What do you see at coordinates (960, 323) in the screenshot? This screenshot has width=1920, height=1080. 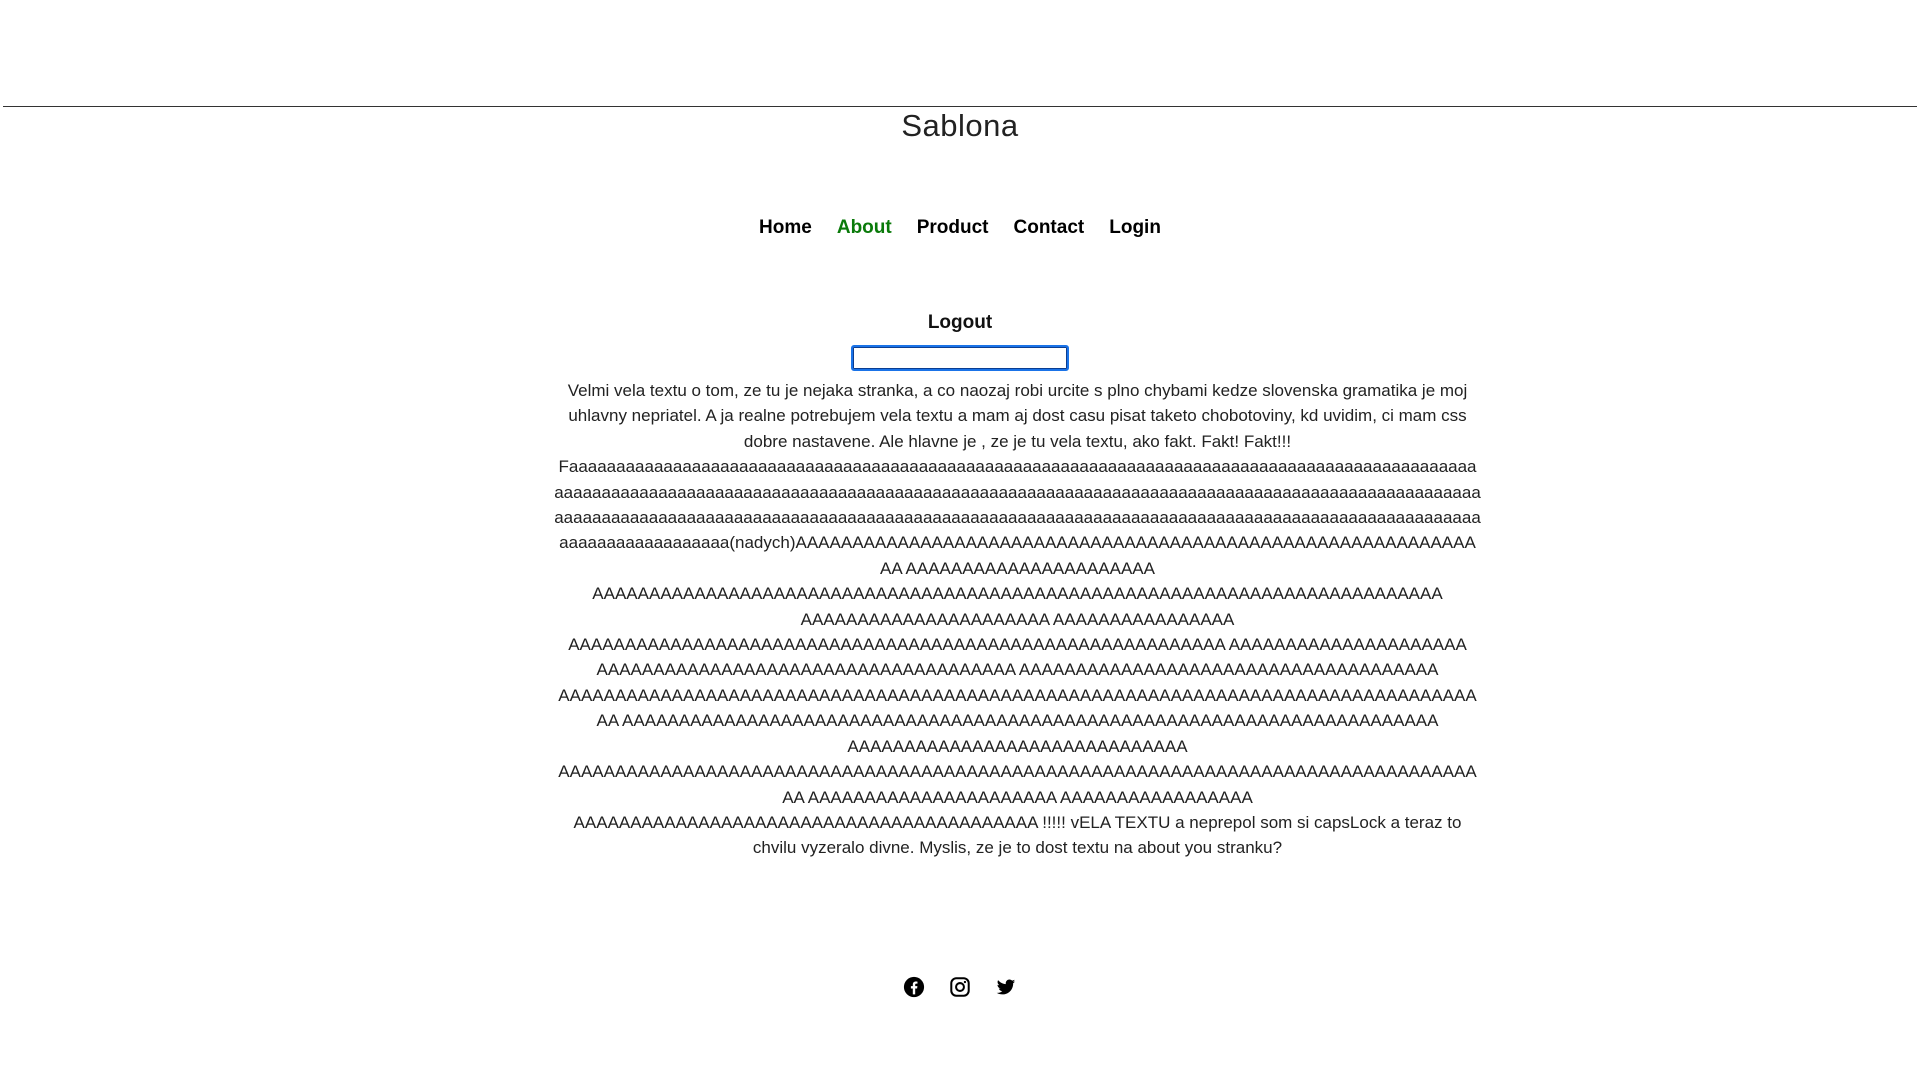 I see `logout-link: Logout` at bounding box center [960, 323].